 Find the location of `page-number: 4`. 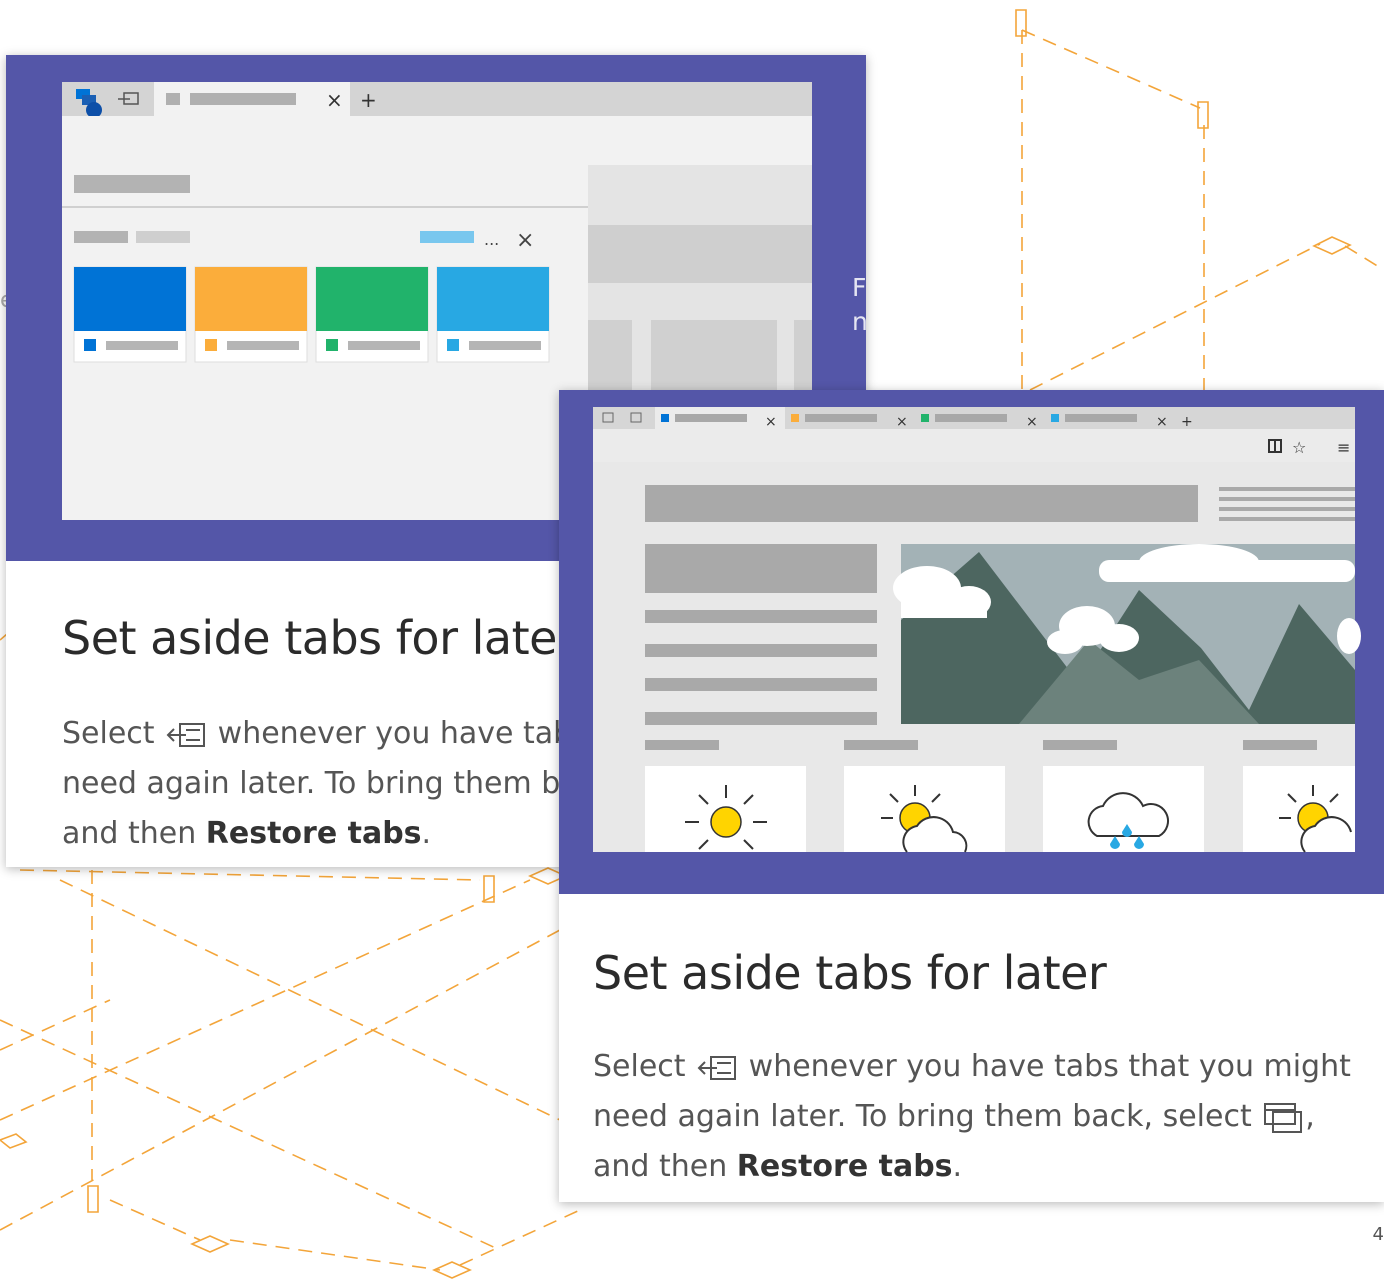

page-number: 4 is located at coordinates (1378, 1234).